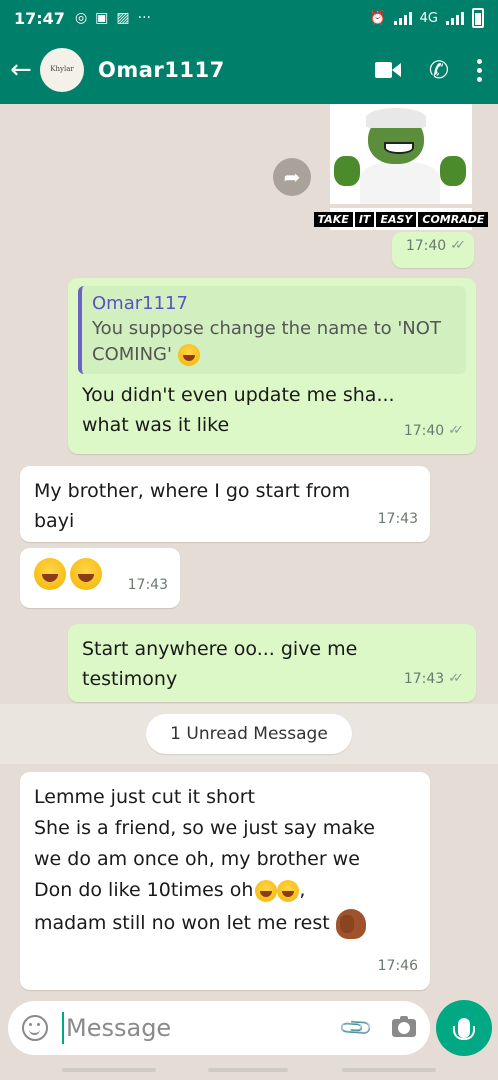 Image resolution: width=498 pixels, height=1080 pixels. What do you see at coordinates (404, 1026) in the screenshot?
I see `camera-icon` at bounding box center [404, 1026].